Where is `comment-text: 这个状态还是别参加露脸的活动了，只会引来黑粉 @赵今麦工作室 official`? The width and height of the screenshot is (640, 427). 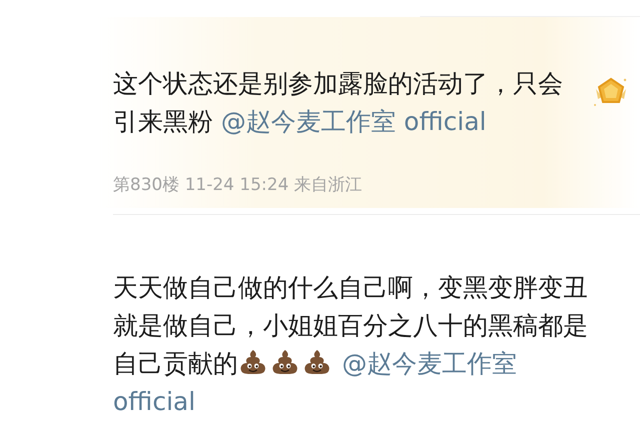 comment-text: 这个状态还是别参加露脸的活动了，只会引来黑粉 @赵今麦工作室 official is located at coordinates (338, 103).